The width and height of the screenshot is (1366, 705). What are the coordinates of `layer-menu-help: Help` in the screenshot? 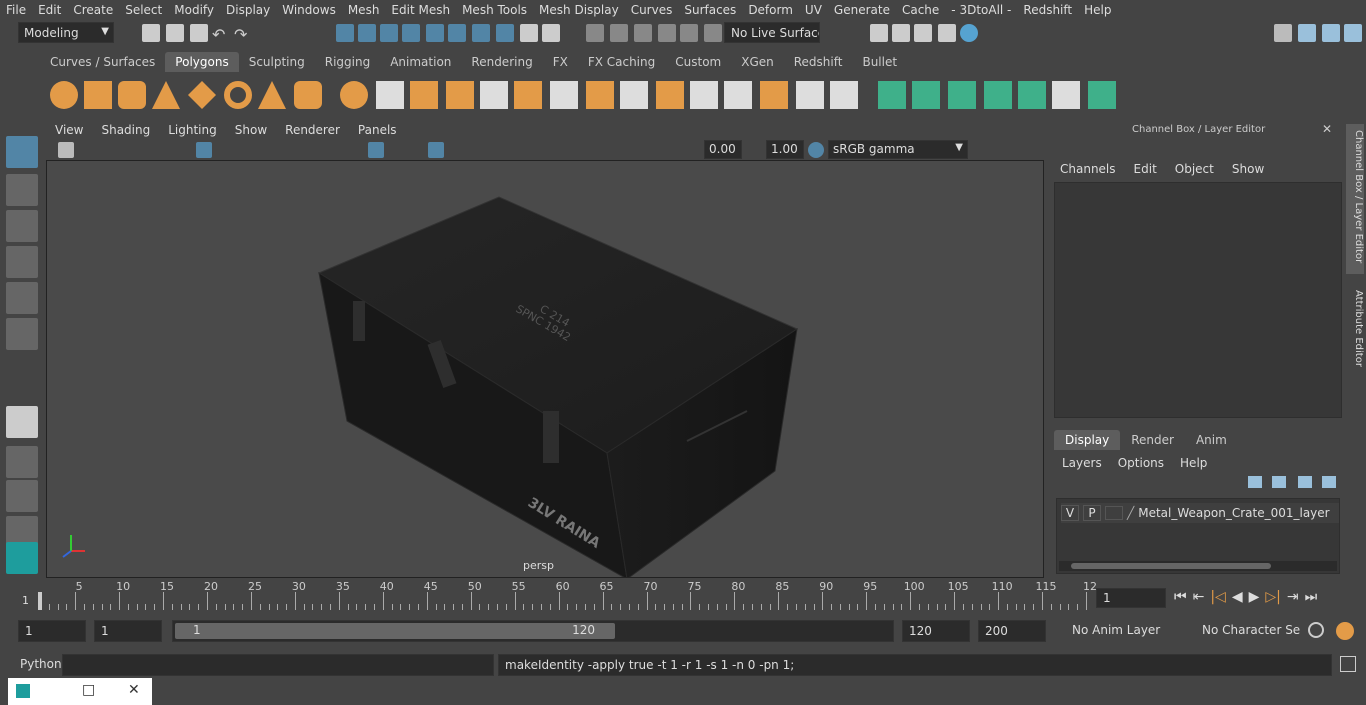 It's located at (1193, 463).